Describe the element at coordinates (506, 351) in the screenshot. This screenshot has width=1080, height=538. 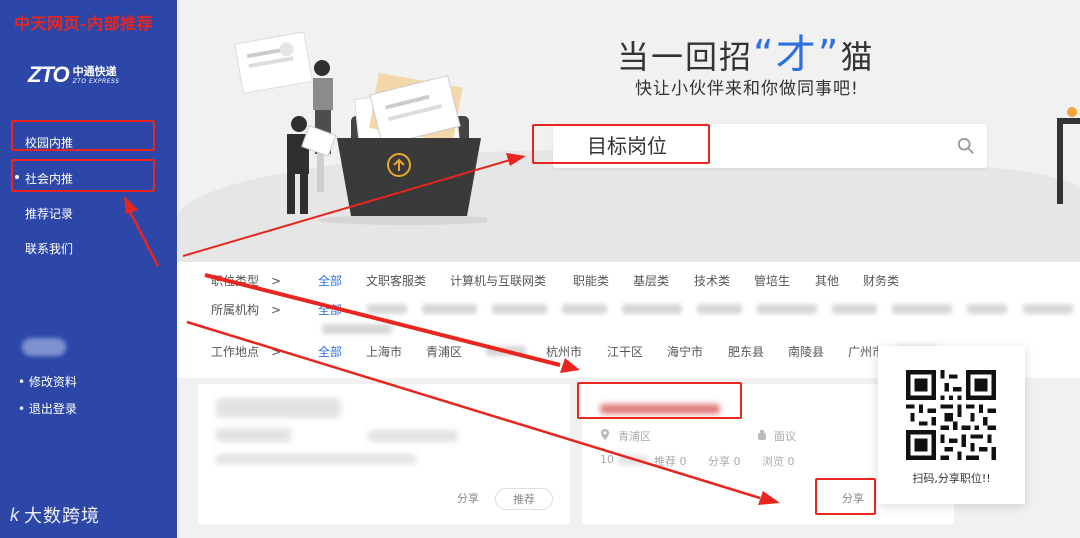
I see `filter-location-option-blurred` at that location.